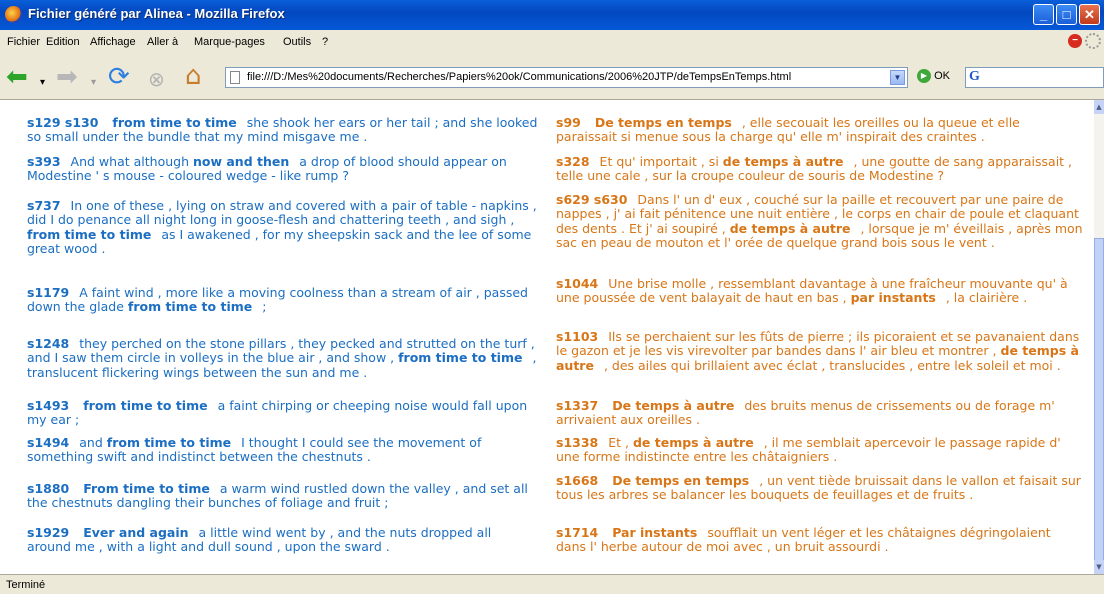  Describe the element at coordinates (26, 585) in the screenshot. I see `status-text: Terminé` at that location.